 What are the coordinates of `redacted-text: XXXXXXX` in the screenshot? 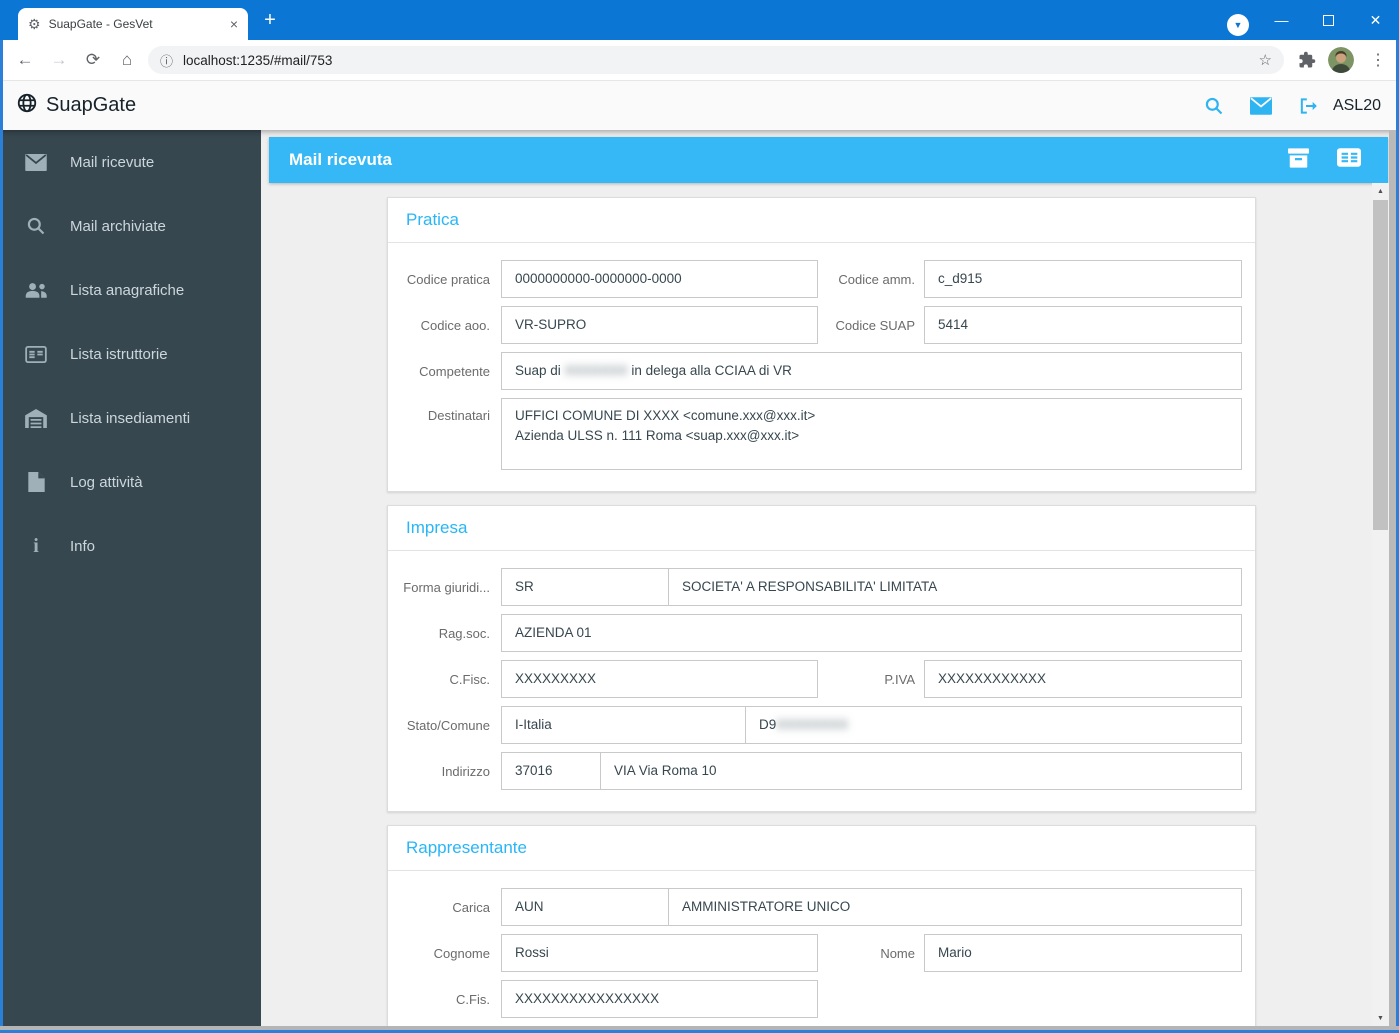 It's located at (596, 370).